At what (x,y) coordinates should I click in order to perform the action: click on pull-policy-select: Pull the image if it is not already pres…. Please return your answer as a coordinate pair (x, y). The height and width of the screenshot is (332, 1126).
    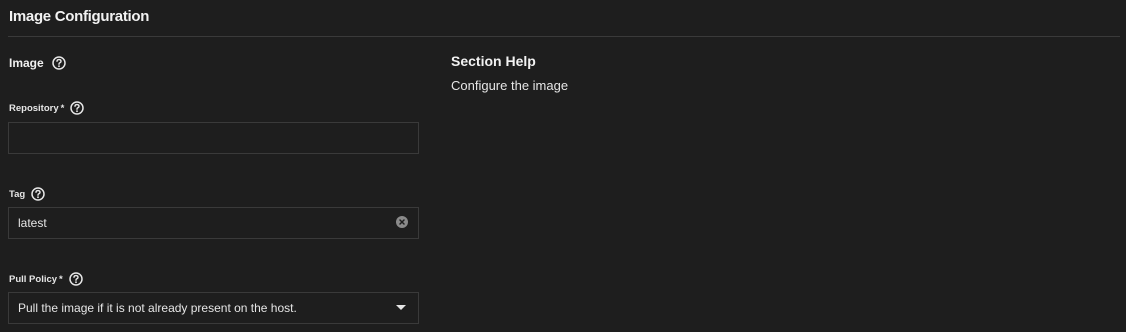
    Looking at the image, I should click on (213, 308).